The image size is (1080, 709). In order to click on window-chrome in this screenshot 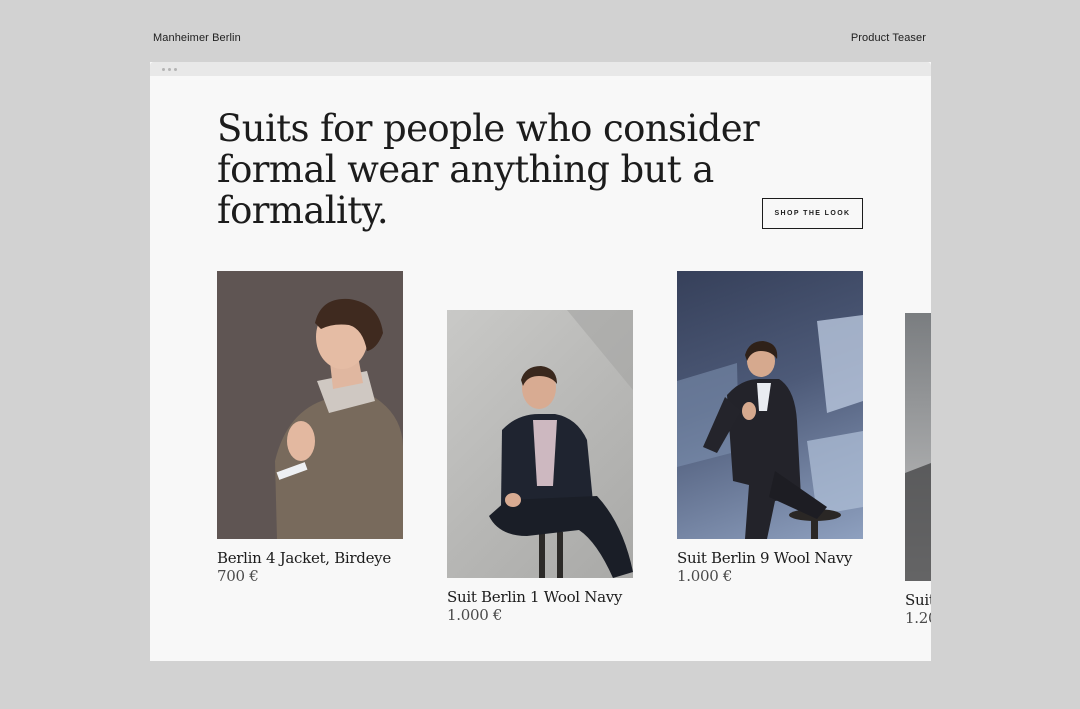, I will do `click(540, 69)`.